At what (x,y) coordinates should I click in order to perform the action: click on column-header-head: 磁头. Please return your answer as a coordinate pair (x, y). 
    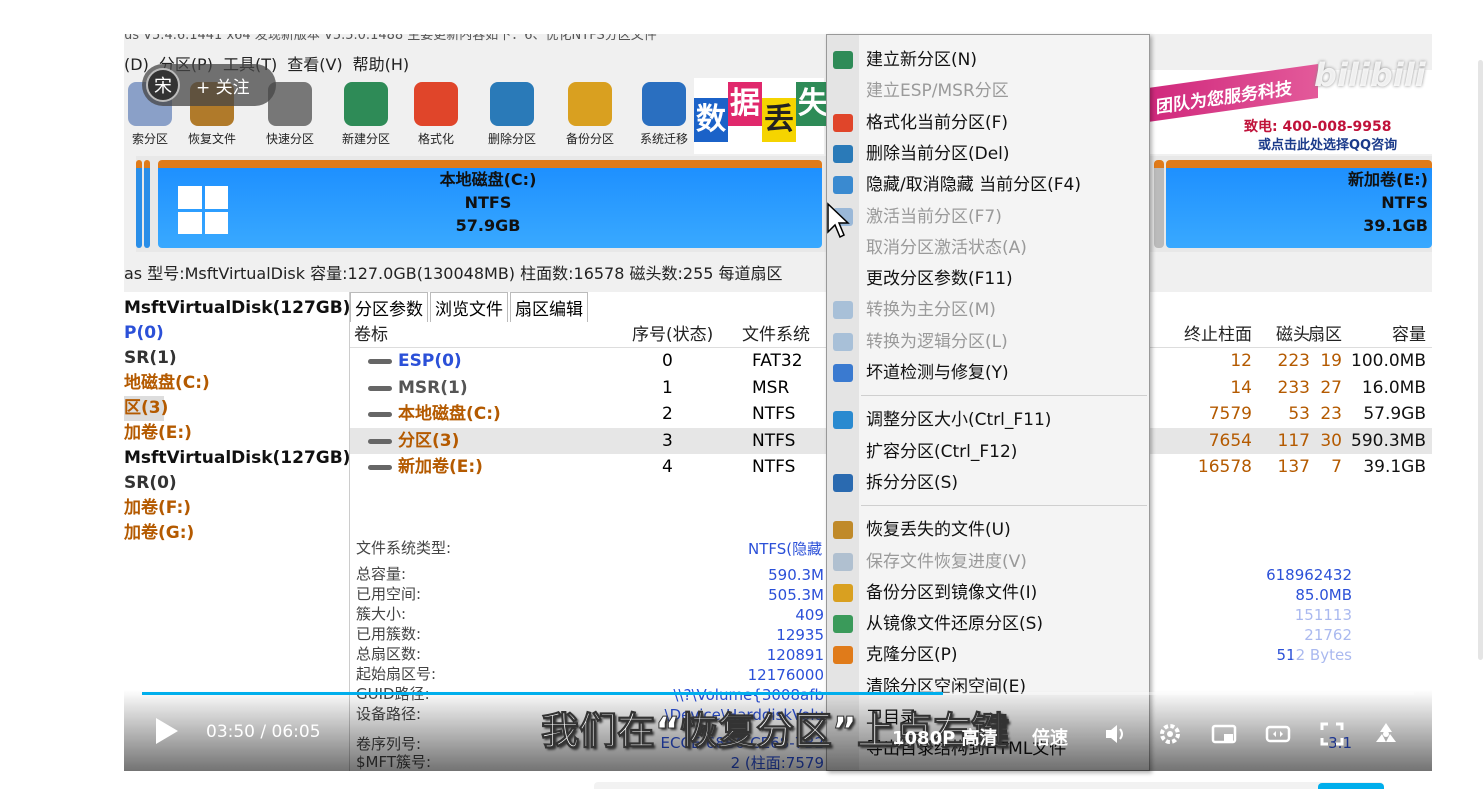
    Looking at the image, I should click on (1293, 335).